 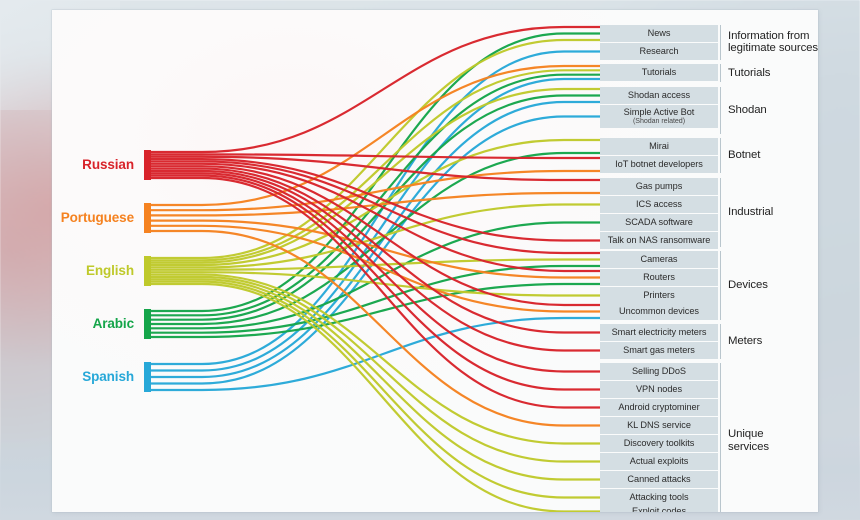 I want to click on topic-label: Canned attacks, so click(x=659, y=478).